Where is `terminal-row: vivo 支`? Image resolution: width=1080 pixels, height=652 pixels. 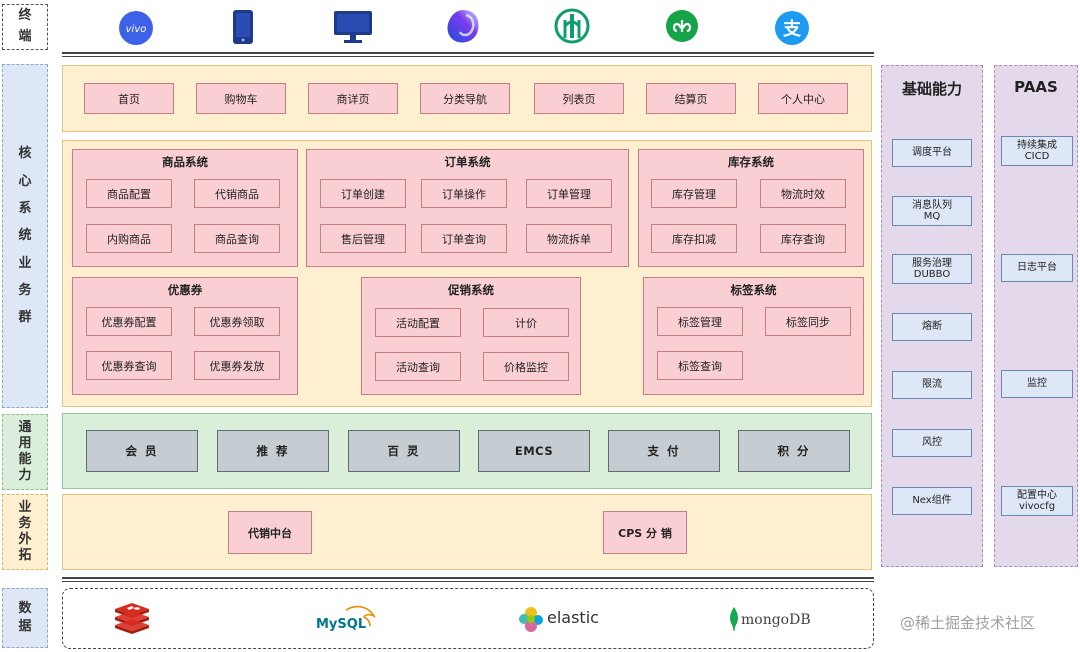
terminal-row: vivo 支 is located at coordinates (468, 28).